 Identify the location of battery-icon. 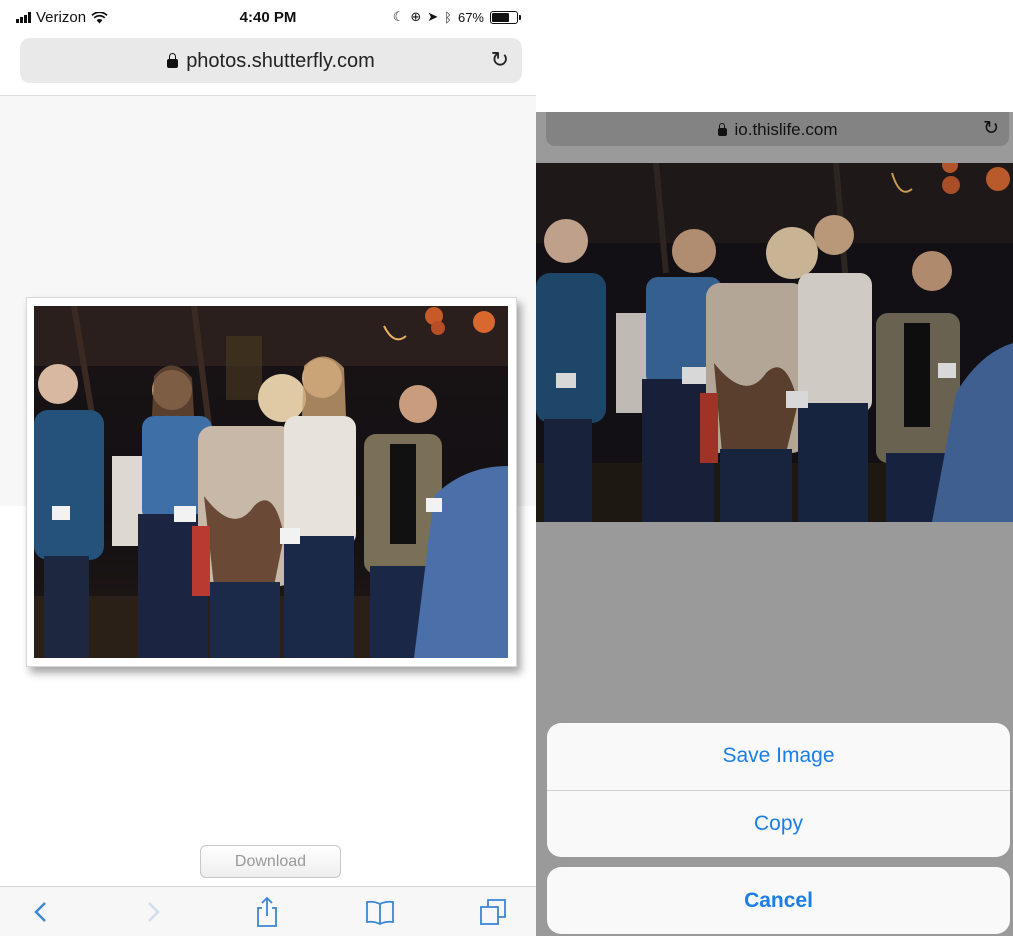
(505, 17).